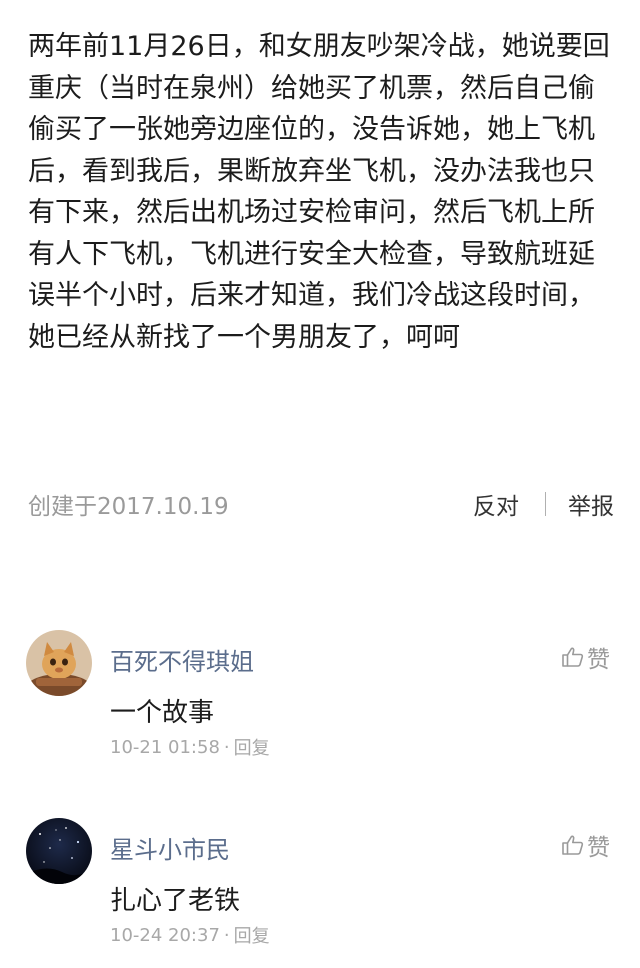  What do you see at coordinates (128, 507) in the screenshot?
I see `created-date: 创建于2017.10.19` at bounding box center [128, 507].